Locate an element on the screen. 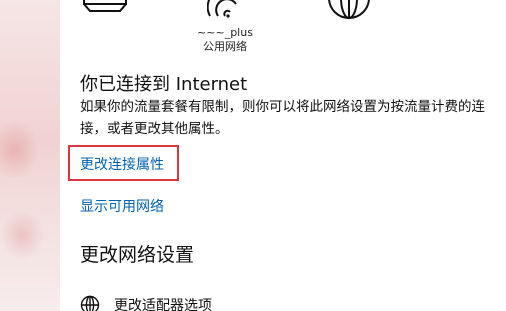  computer-icon is located at coordinates (105, 6).